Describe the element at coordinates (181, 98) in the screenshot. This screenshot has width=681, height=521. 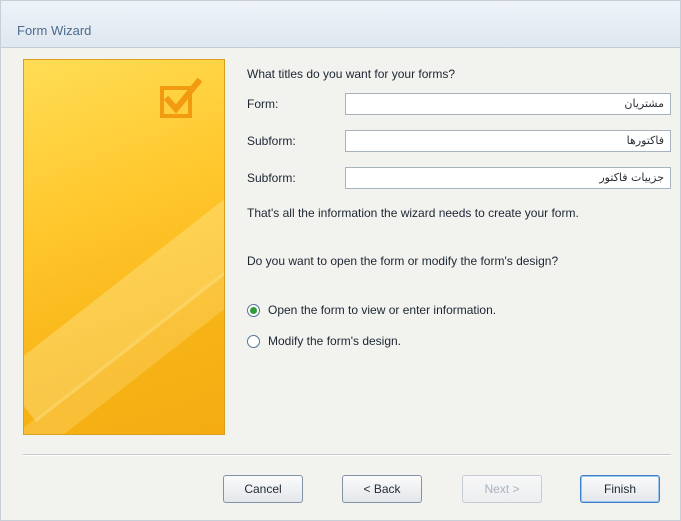
I see `checkmark-box-icon` at that location.